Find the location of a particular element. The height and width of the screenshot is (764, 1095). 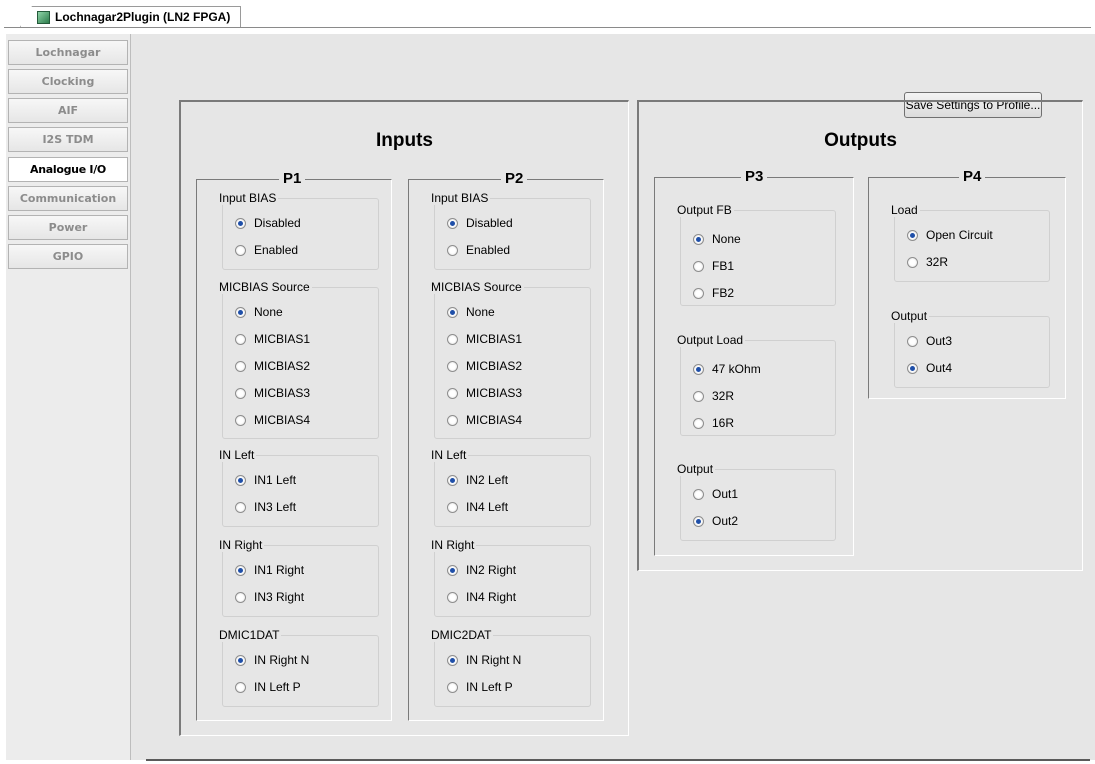

p1-micbias-source-radio-micbias3: MICBIAS3 is located at coordinates (272, 393).